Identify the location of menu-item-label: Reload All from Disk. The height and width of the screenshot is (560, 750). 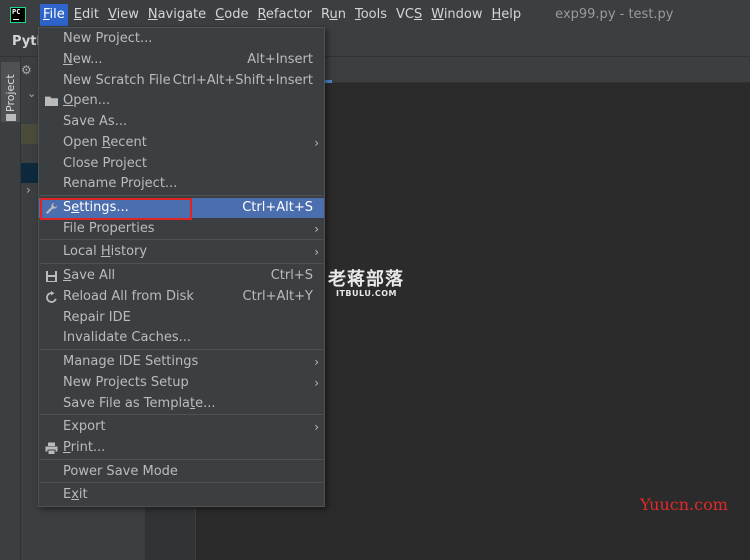
(128, 296).